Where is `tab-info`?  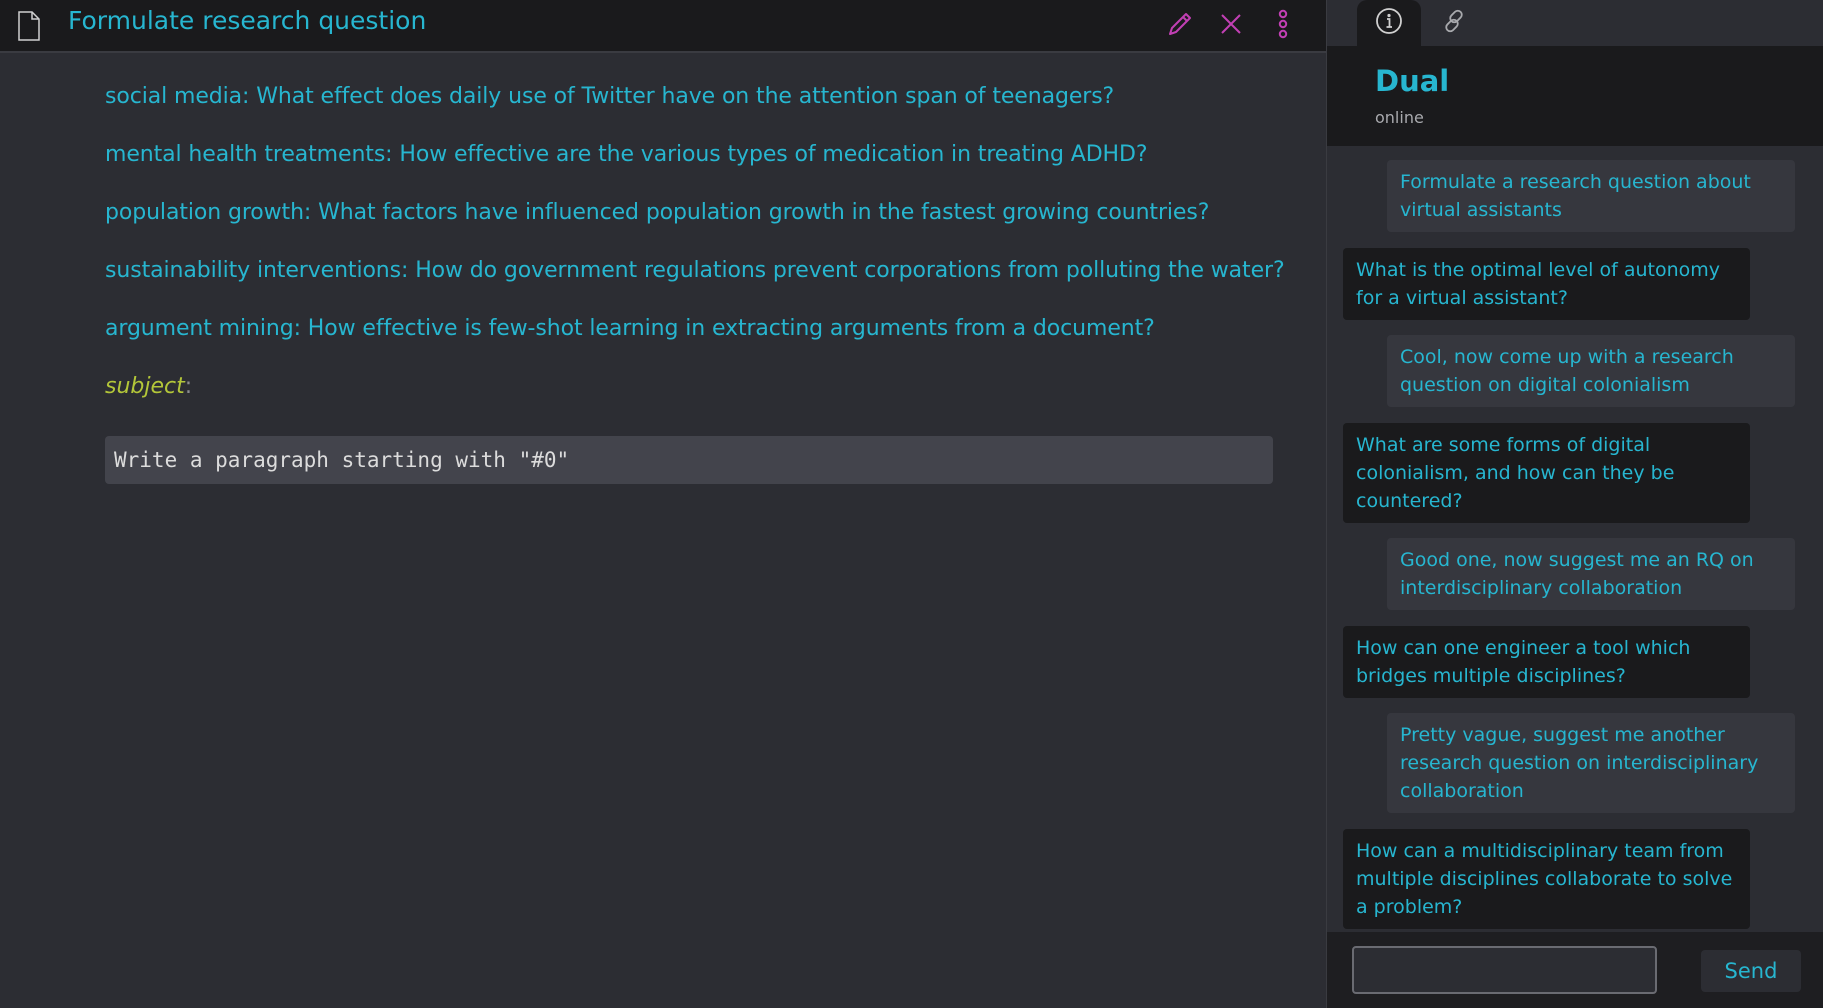
tab-info is located at coordinates (1389, 23).